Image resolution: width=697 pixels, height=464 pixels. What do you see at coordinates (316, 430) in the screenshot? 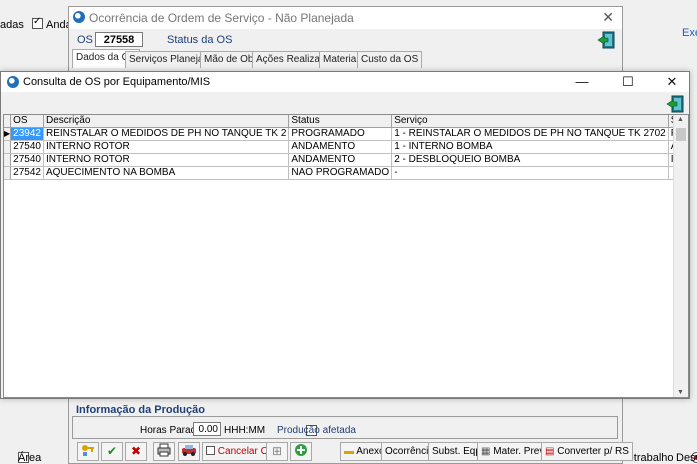
I see `affected-production-label: Produção afetada` at bounding box center [316, 430].